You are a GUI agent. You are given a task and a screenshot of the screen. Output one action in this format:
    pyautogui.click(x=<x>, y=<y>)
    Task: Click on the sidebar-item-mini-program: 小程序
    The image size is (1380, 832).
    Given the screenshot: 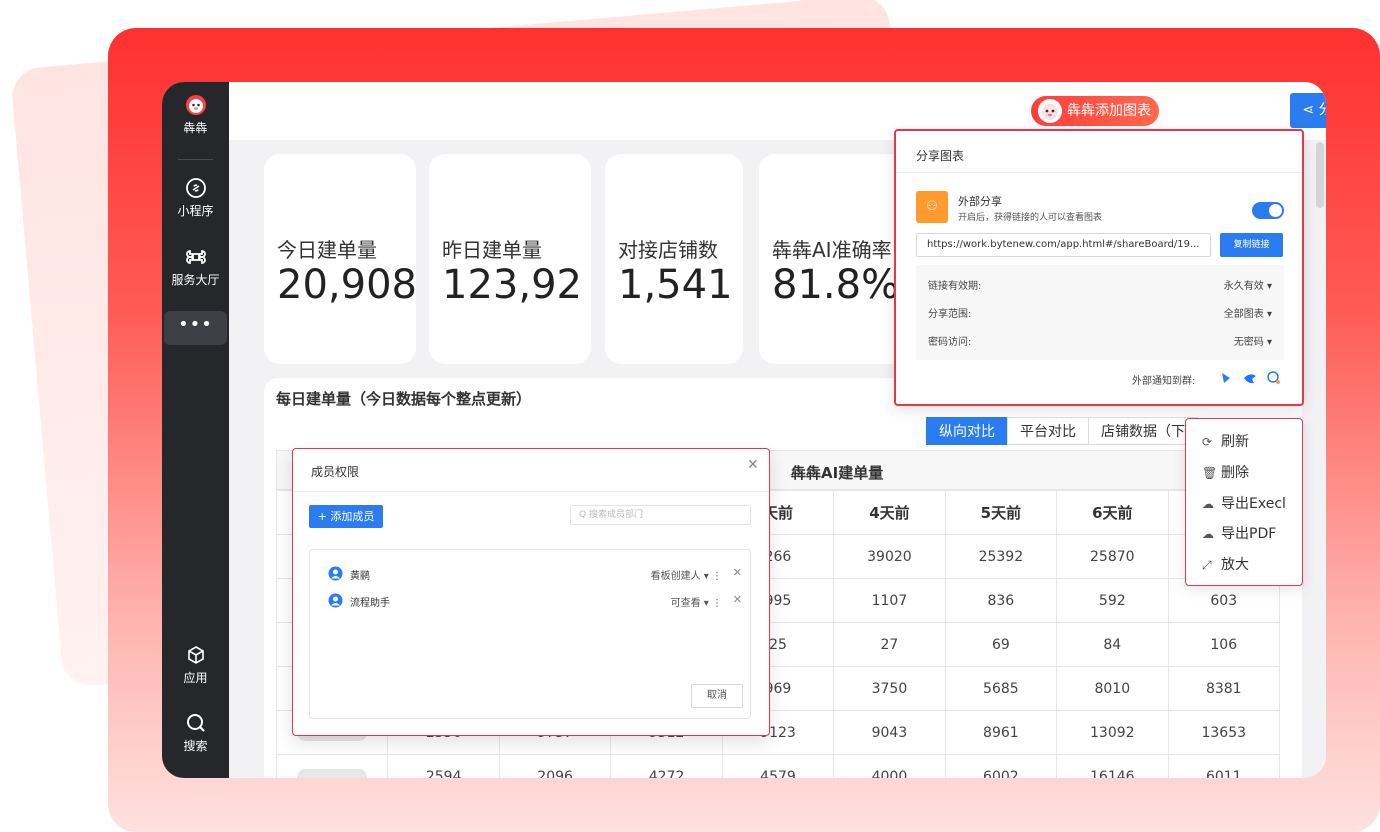 What is the action you would take?
    pyautogui.click(x=195, y=198)
    